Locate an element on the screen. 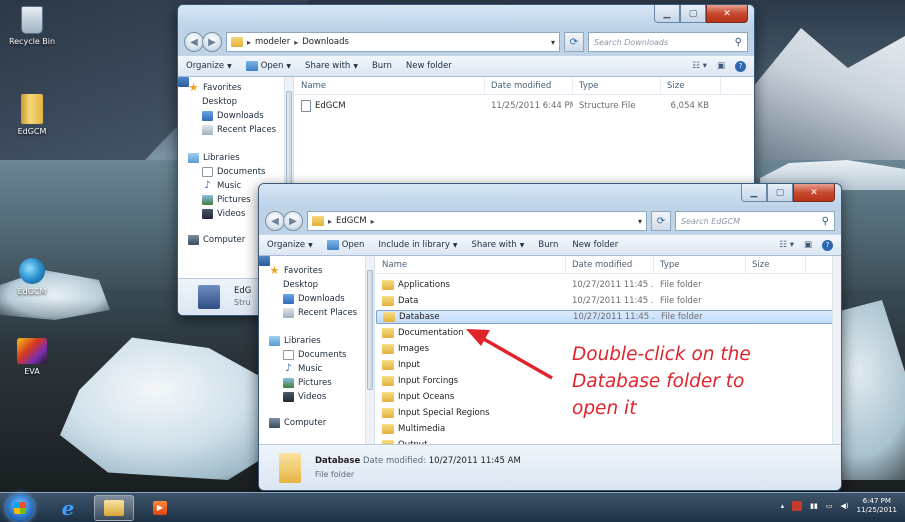  breadcrumb-item: Downloads is located at coordinates (325, 42).